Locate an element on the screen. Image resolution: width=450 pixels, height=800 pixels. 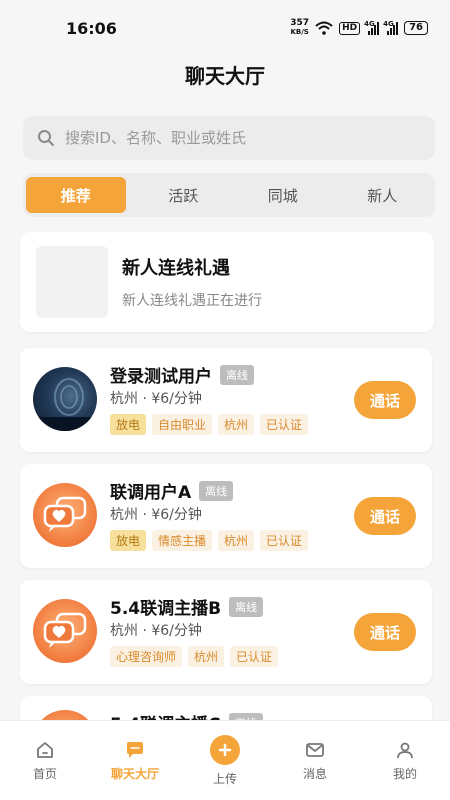
user-icon is located at coordinates (405, 750).